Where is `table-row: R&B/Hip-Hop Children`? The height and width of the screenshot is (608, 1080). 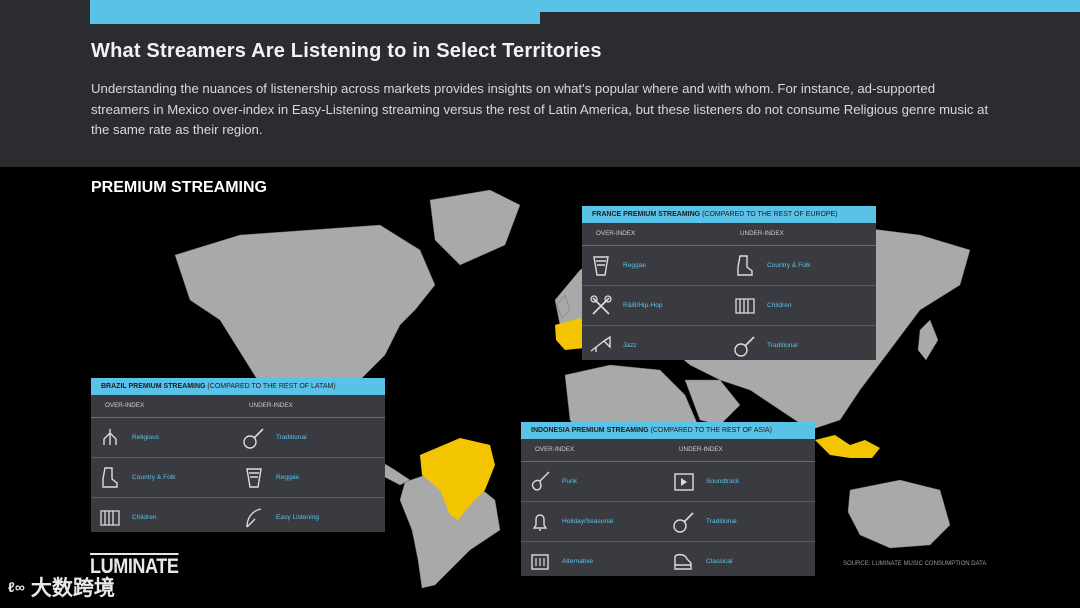
table-row: R&B/Hip-Hop Children is located at coordinates (729, 306).